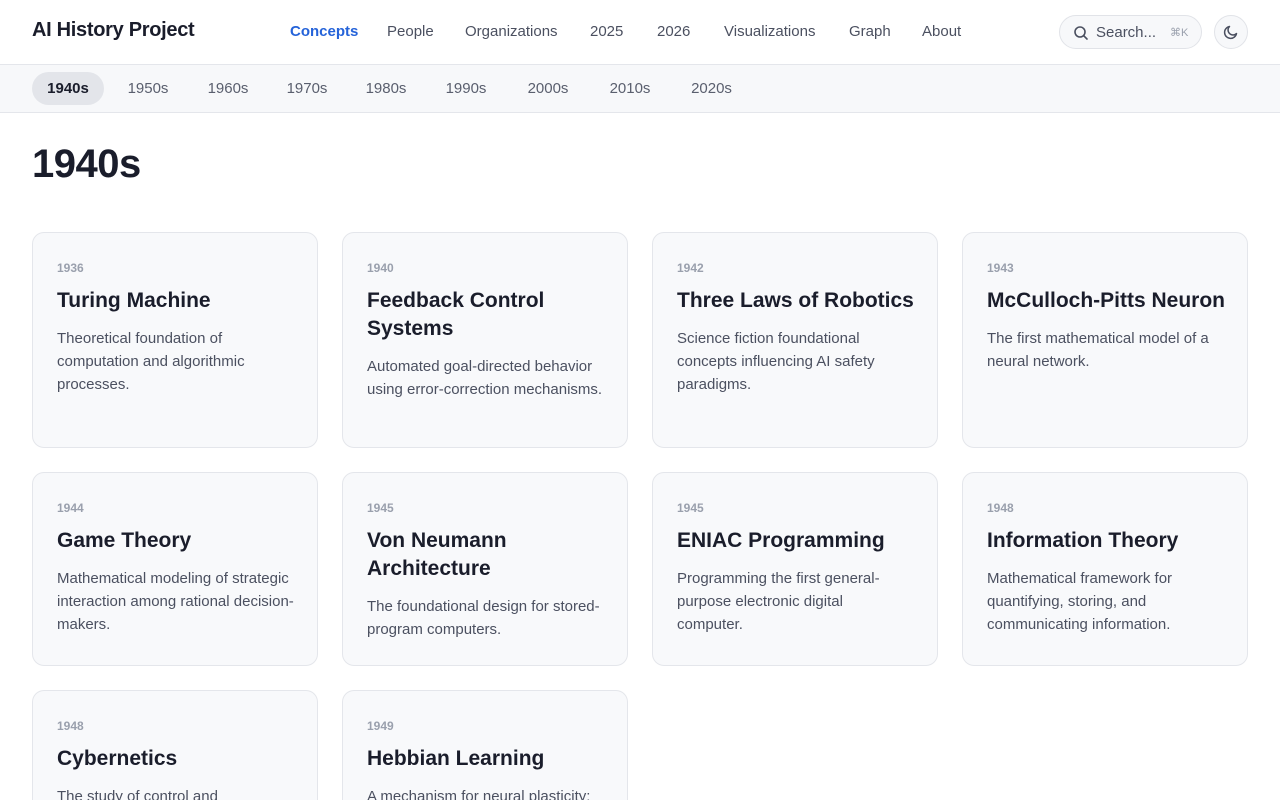 This screenshot has height=800, width=1280. I want to click on decade-1940s: 1940s, so click(68, 88).